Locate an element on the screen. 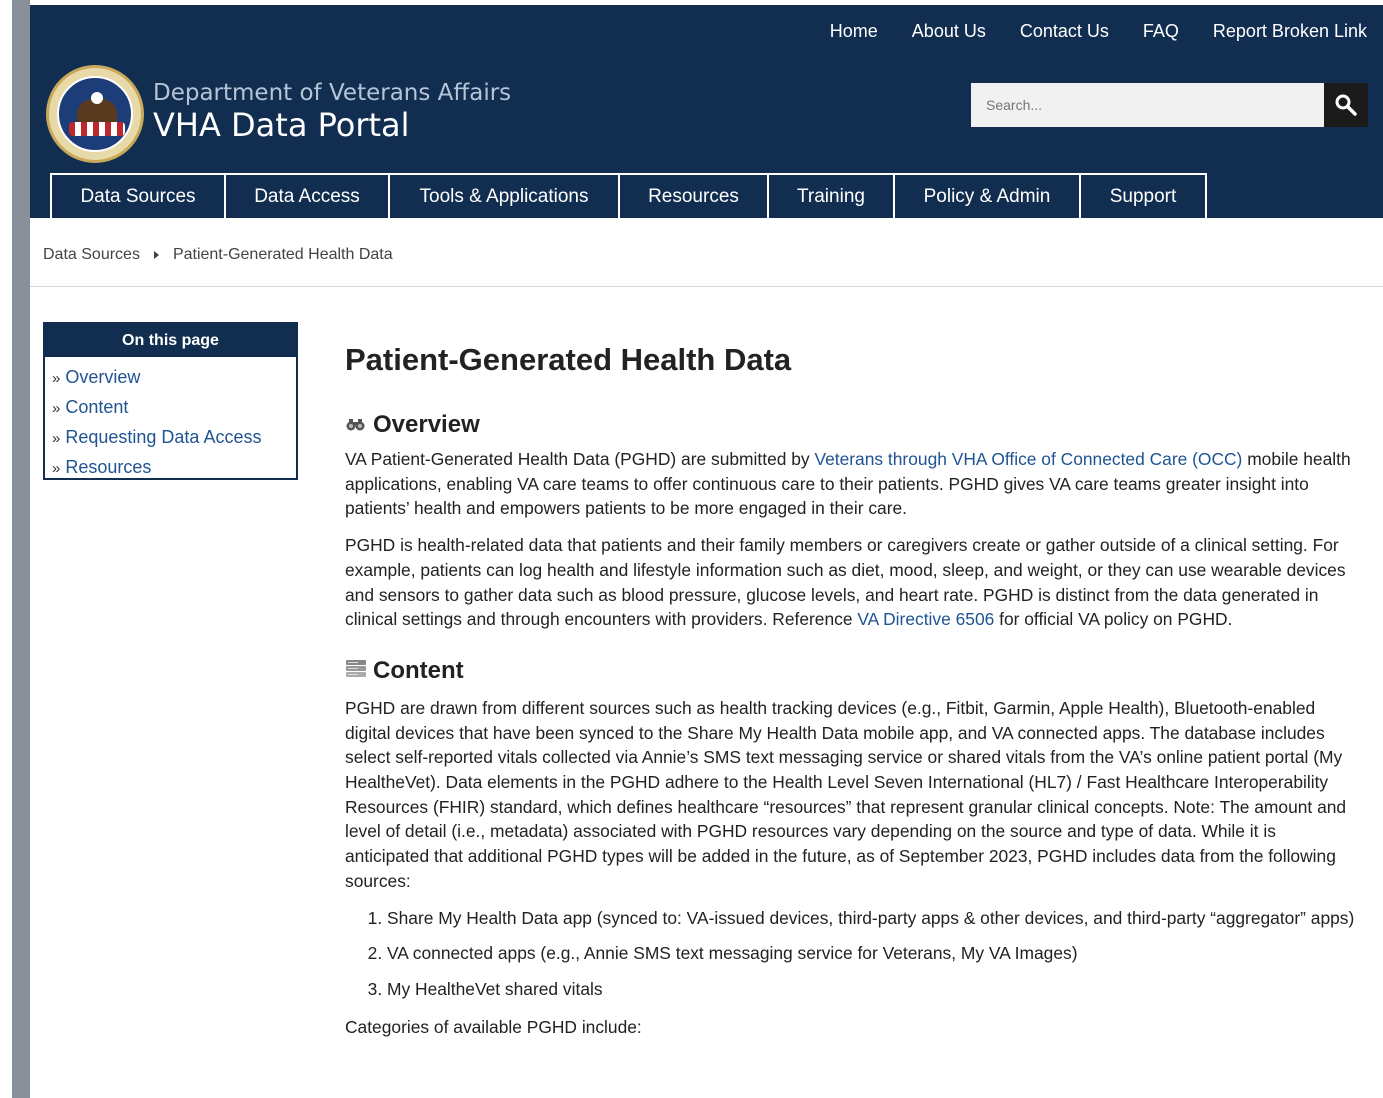  seal-inner is located at coordinates (95, 114).